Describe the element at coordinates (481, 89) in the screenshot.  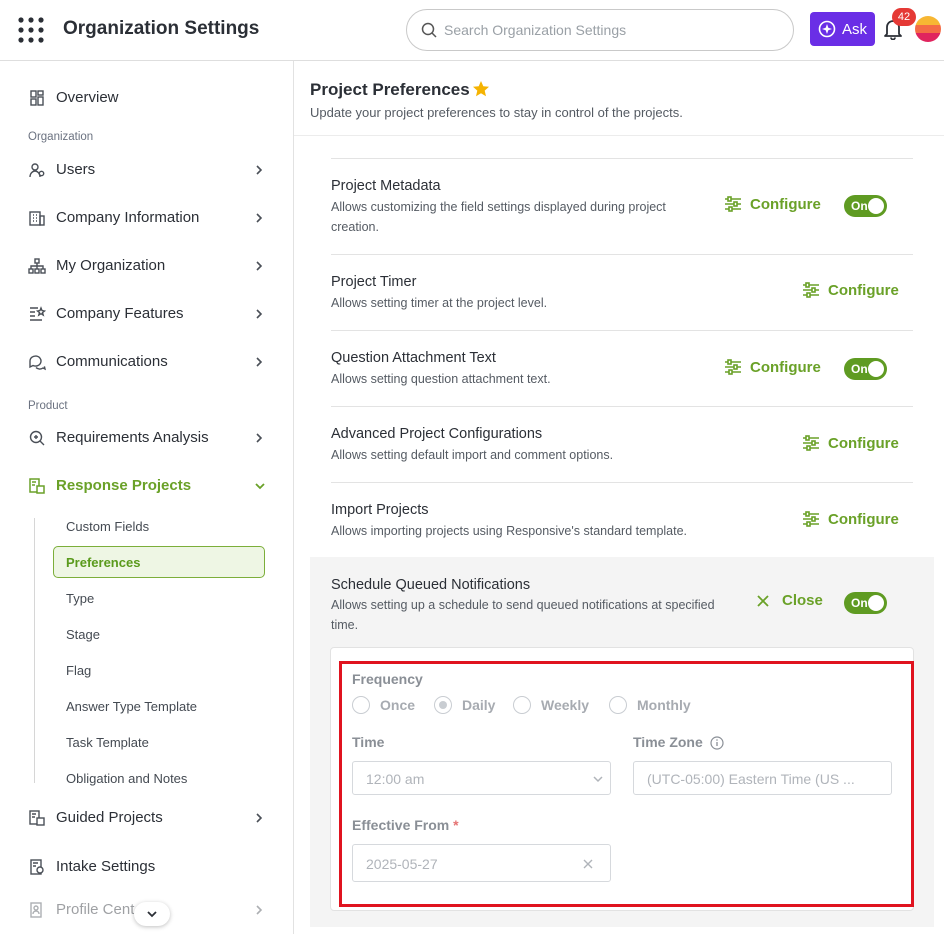
I see `star-icon` at that location.